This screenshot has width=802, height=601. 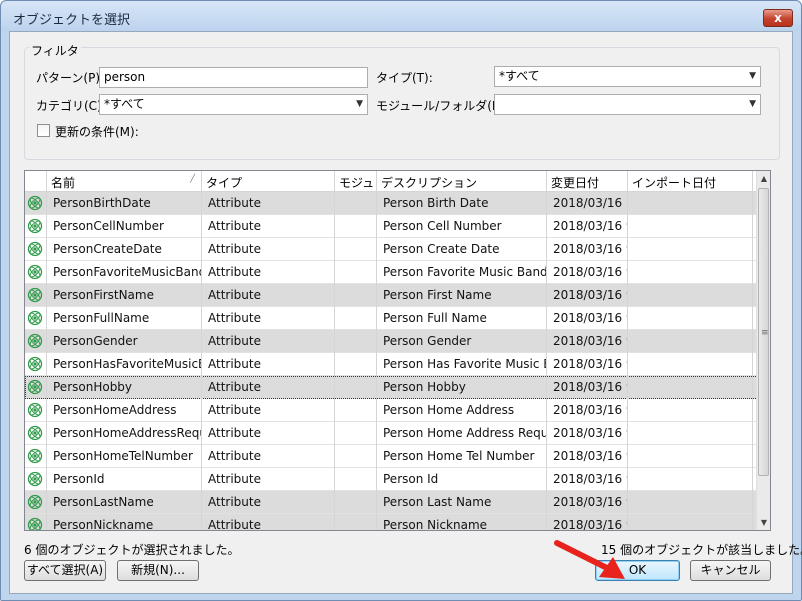 What do you see at coordinates (72, 20) in the screenshot?
I see `window-title: オブジェクトを選択` at bounding box center [72, 20].